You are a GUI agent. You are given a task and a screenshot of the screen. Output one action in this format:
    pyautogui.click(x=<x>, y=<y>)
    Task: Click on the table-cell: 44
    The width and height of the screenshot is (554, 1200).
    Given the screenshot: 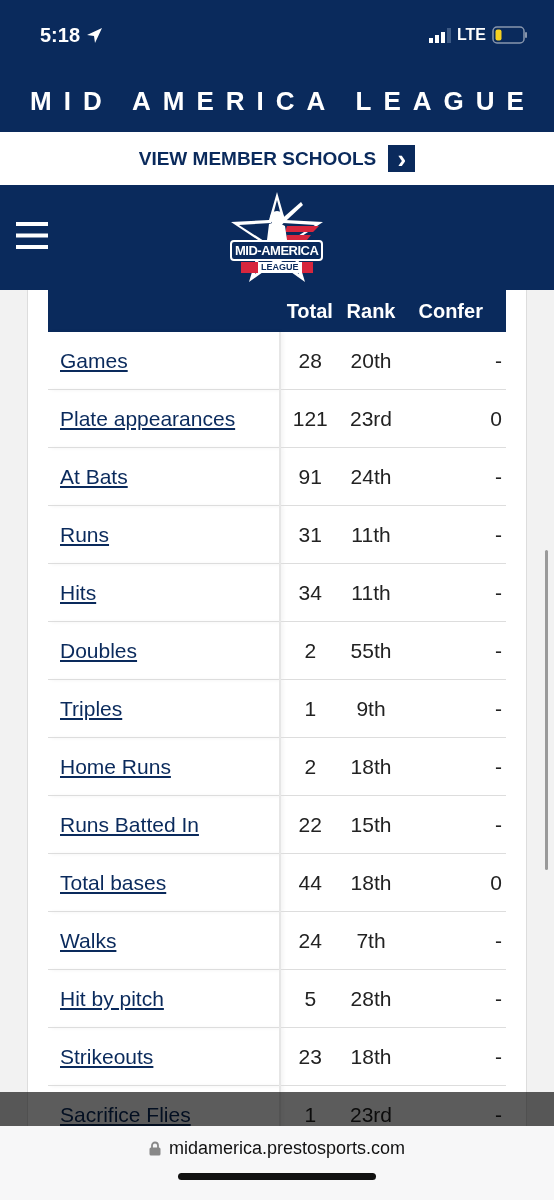 What is the action you would take?
    pyautogui.click(x=310, y=882)
    